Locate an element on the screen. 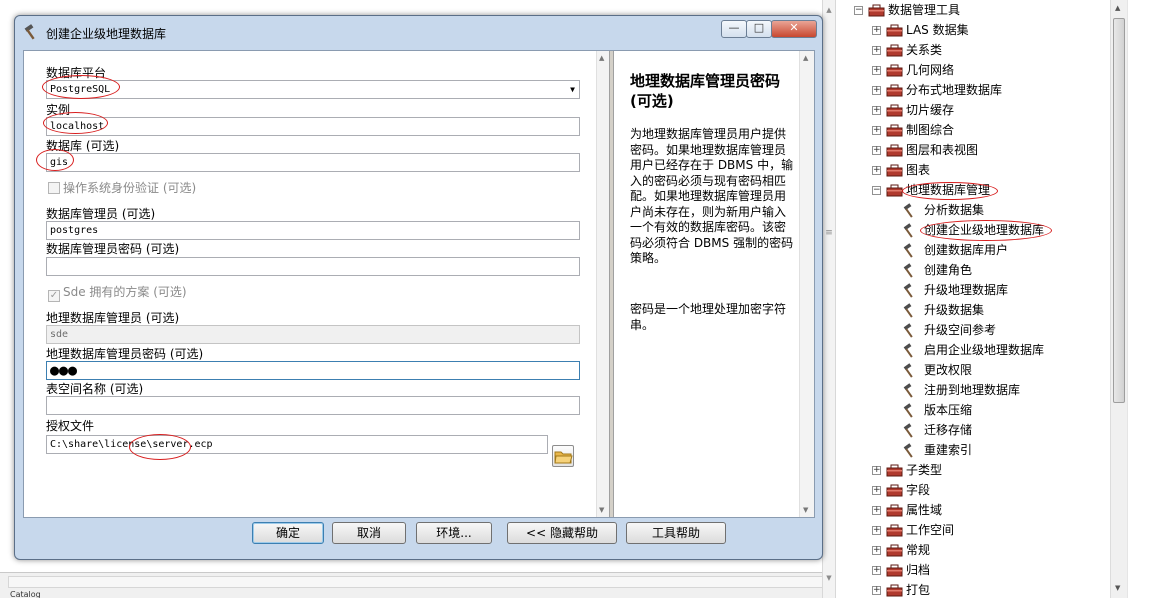 The image size is (1150, 598). tree-item-label: 创建企业级地理数据库 is located at coordinates (984, 230).